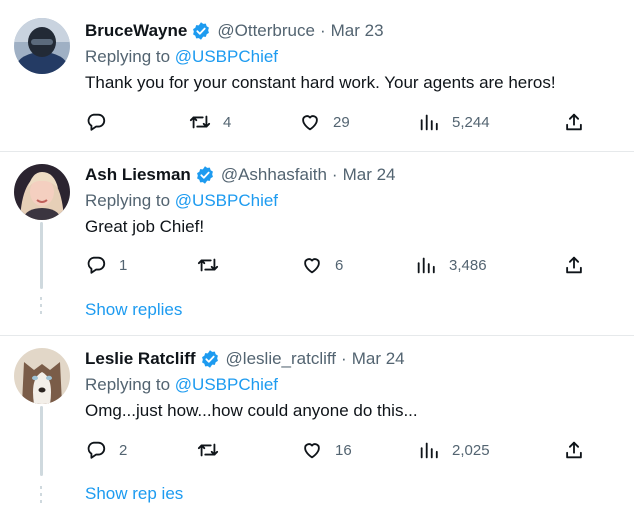 The image size is (634, 531). What do you see at coordinates (326, 450) in the screenshot?
I see `like-button: 16` at bounding box center [326, 450].